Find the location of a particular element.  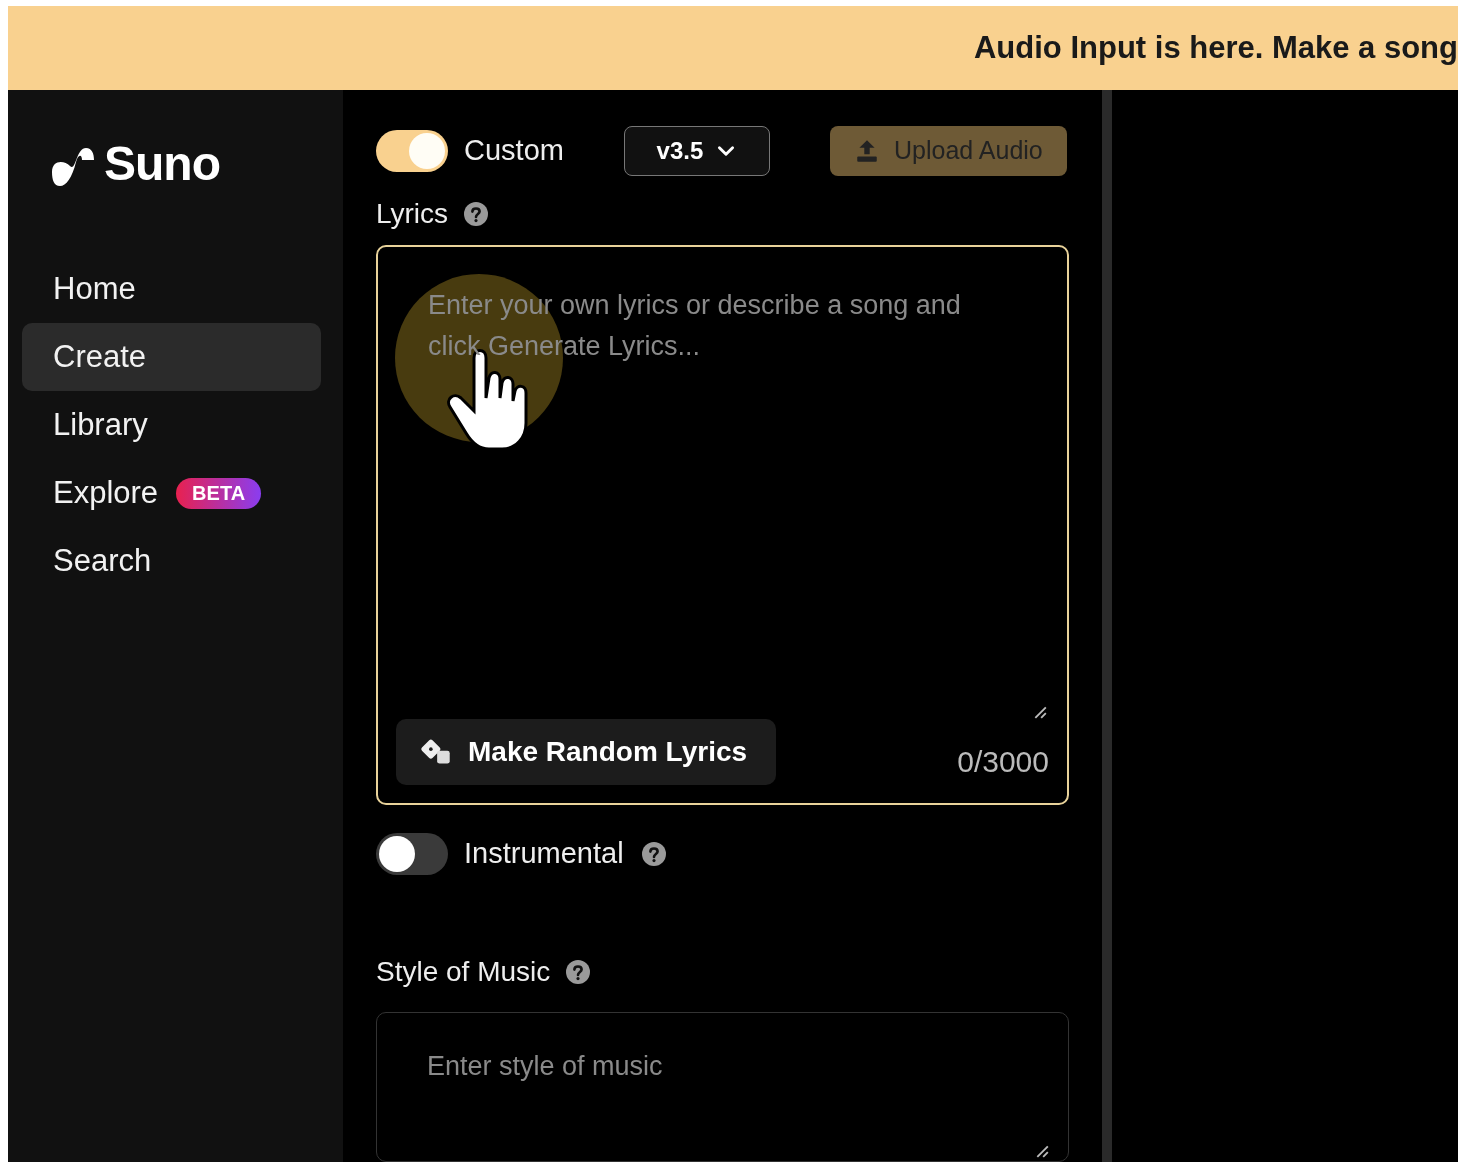

style-of-music-label: Style of Music is located at coordinates (463, 972).